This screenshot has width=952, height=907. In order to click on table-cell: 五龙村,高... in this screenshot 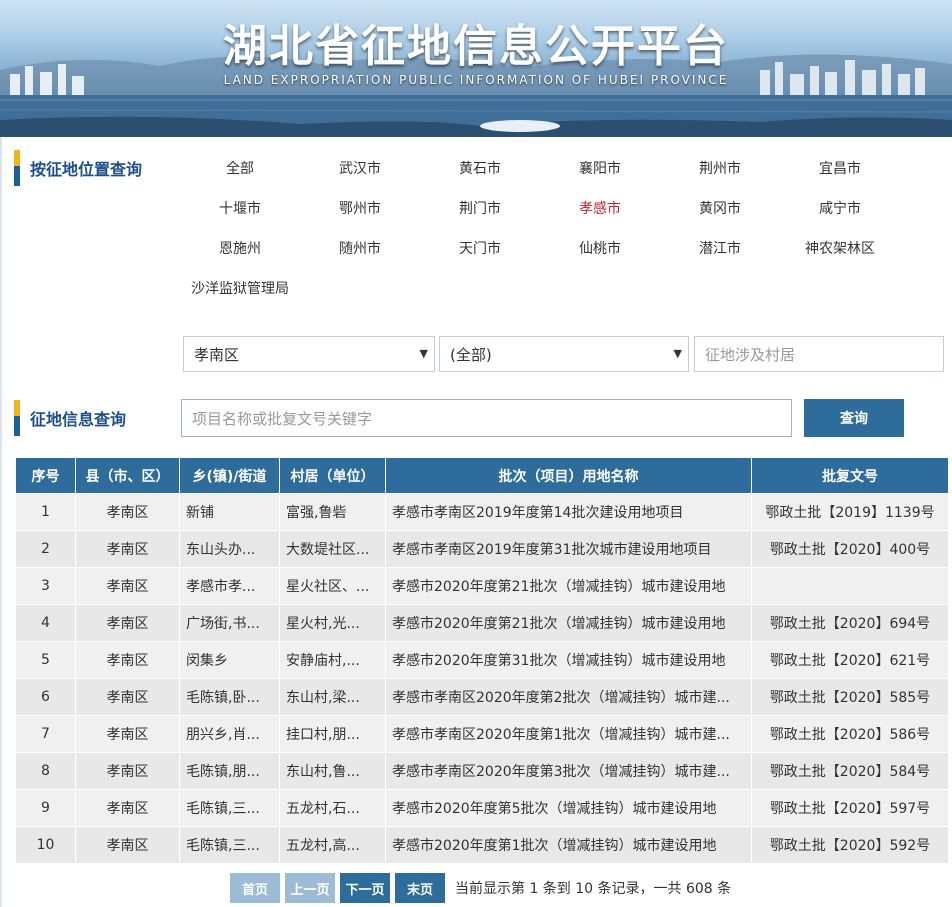, I will do `click(332, 845)`.